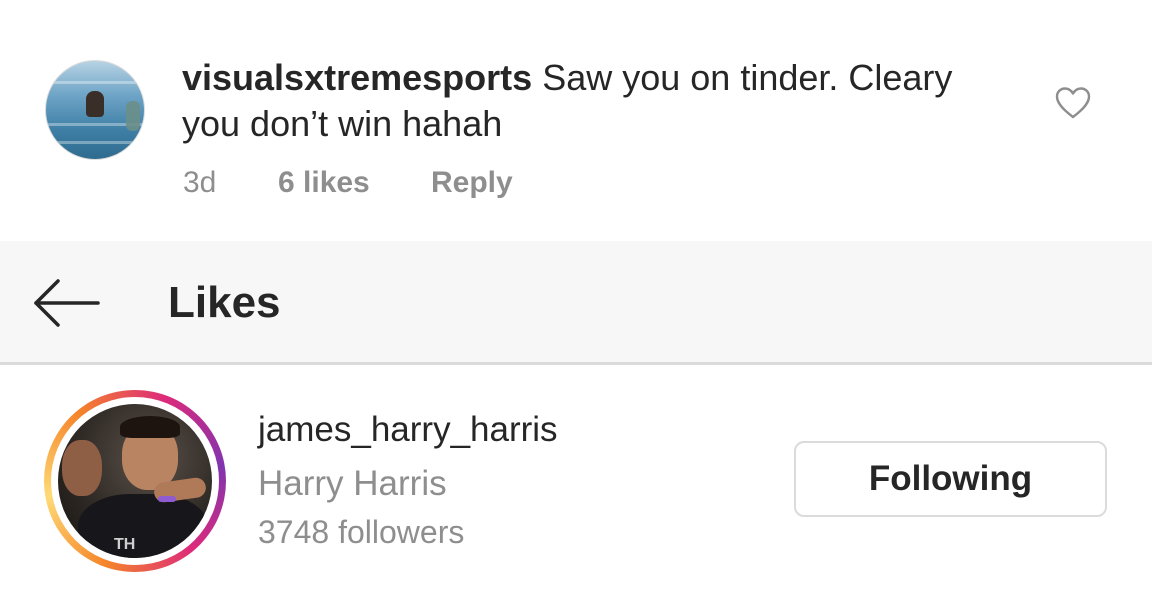 The image size is (1152, 599). Describe the element at coordinates (408, 430) in the screenshot. I see `liker-username: james_harry_harris` at that location.